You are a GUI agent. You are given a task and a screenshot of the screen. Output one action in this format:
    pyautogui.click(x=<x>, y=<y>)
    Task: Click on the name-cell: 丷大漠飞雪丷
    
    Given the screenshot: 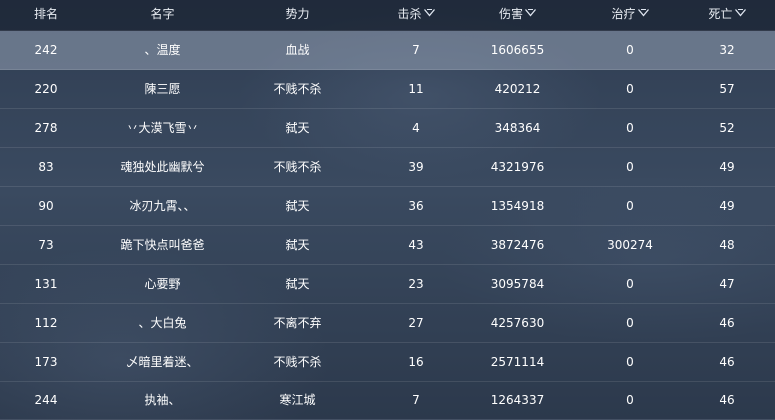 What is the action you would take?
    pyautogui.click(x=162, y=128)
    